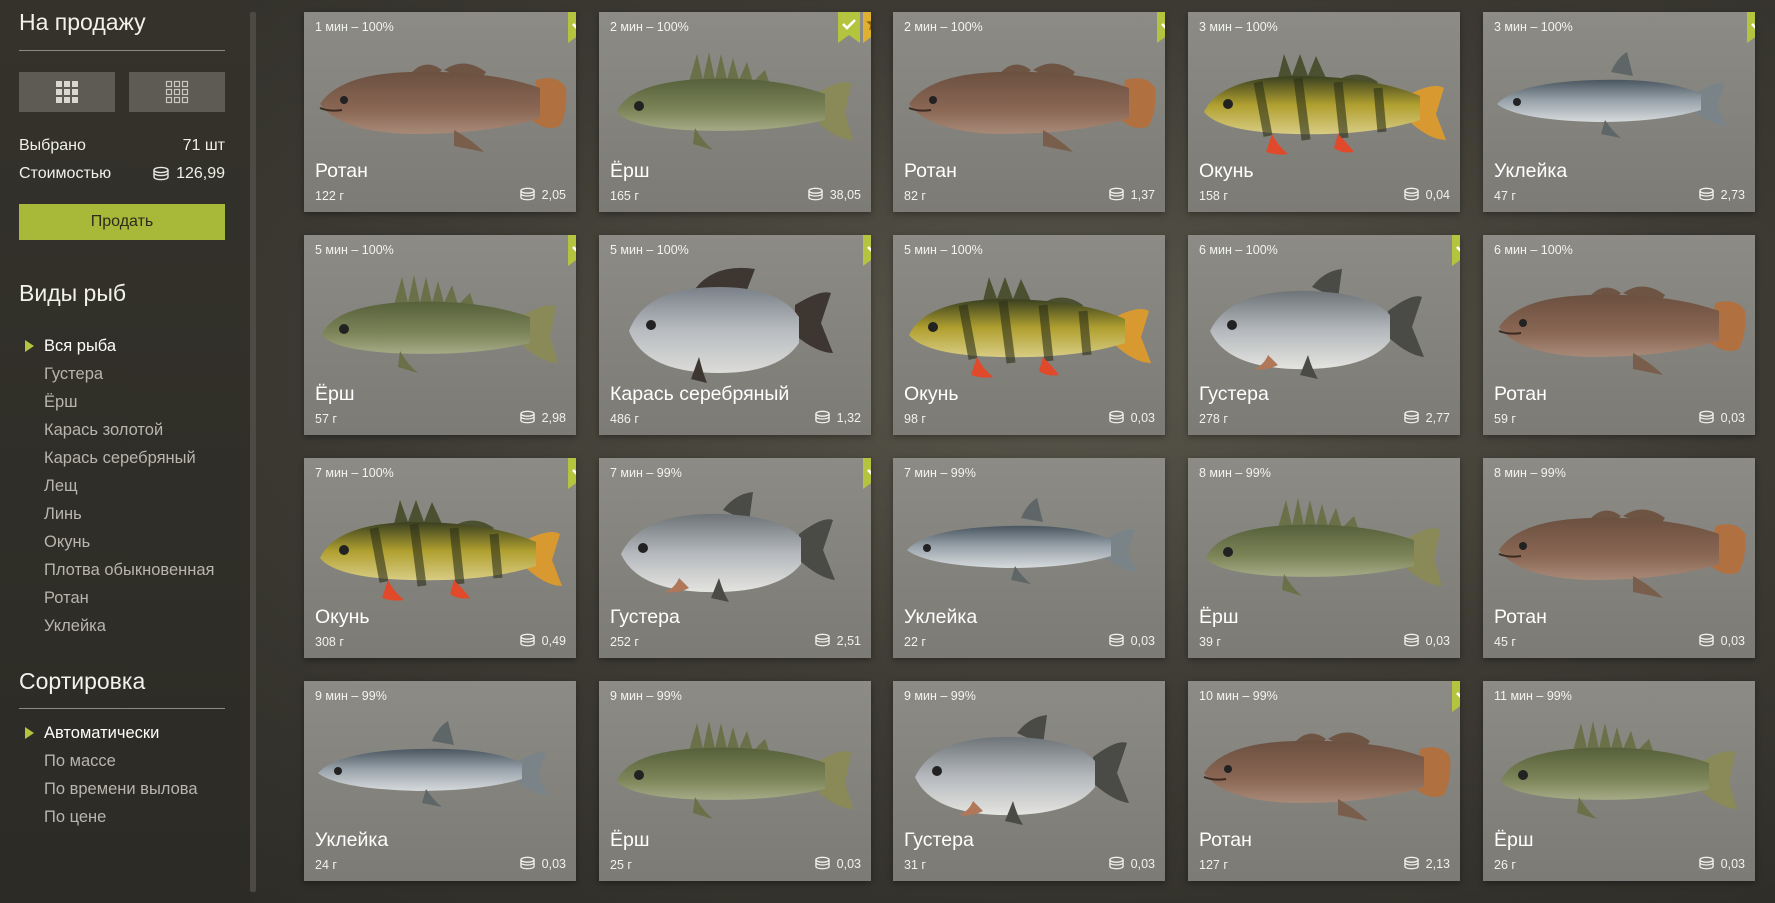 Image resolution: width=1775 pixels, height=903 pixels. I want to click on sell-button: Продать, so click(122, 222).